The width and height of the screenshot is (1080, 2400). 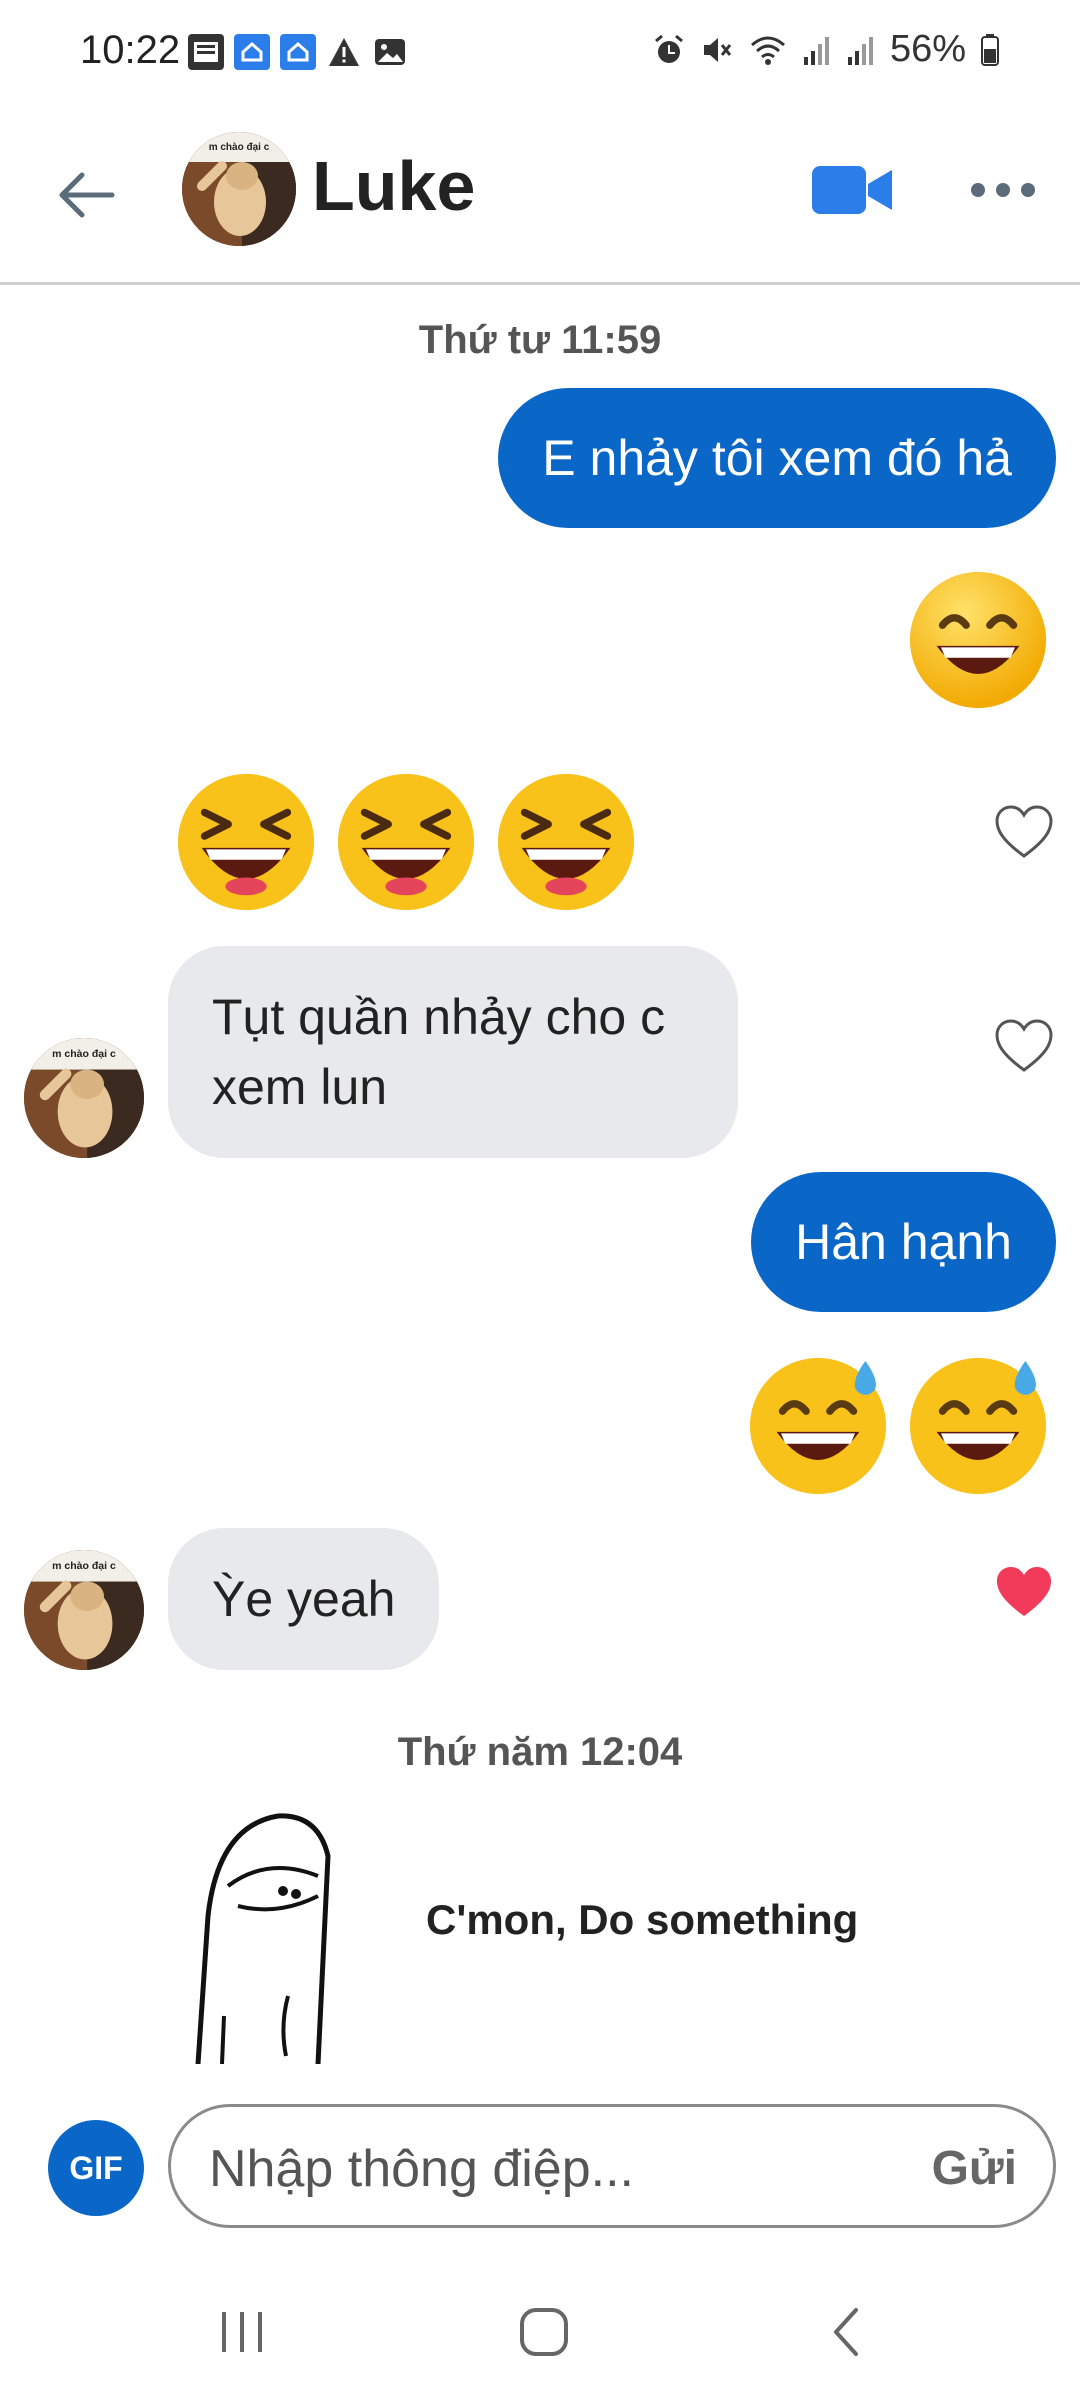 I want to click on home-button, so click(x=544, y=2332).